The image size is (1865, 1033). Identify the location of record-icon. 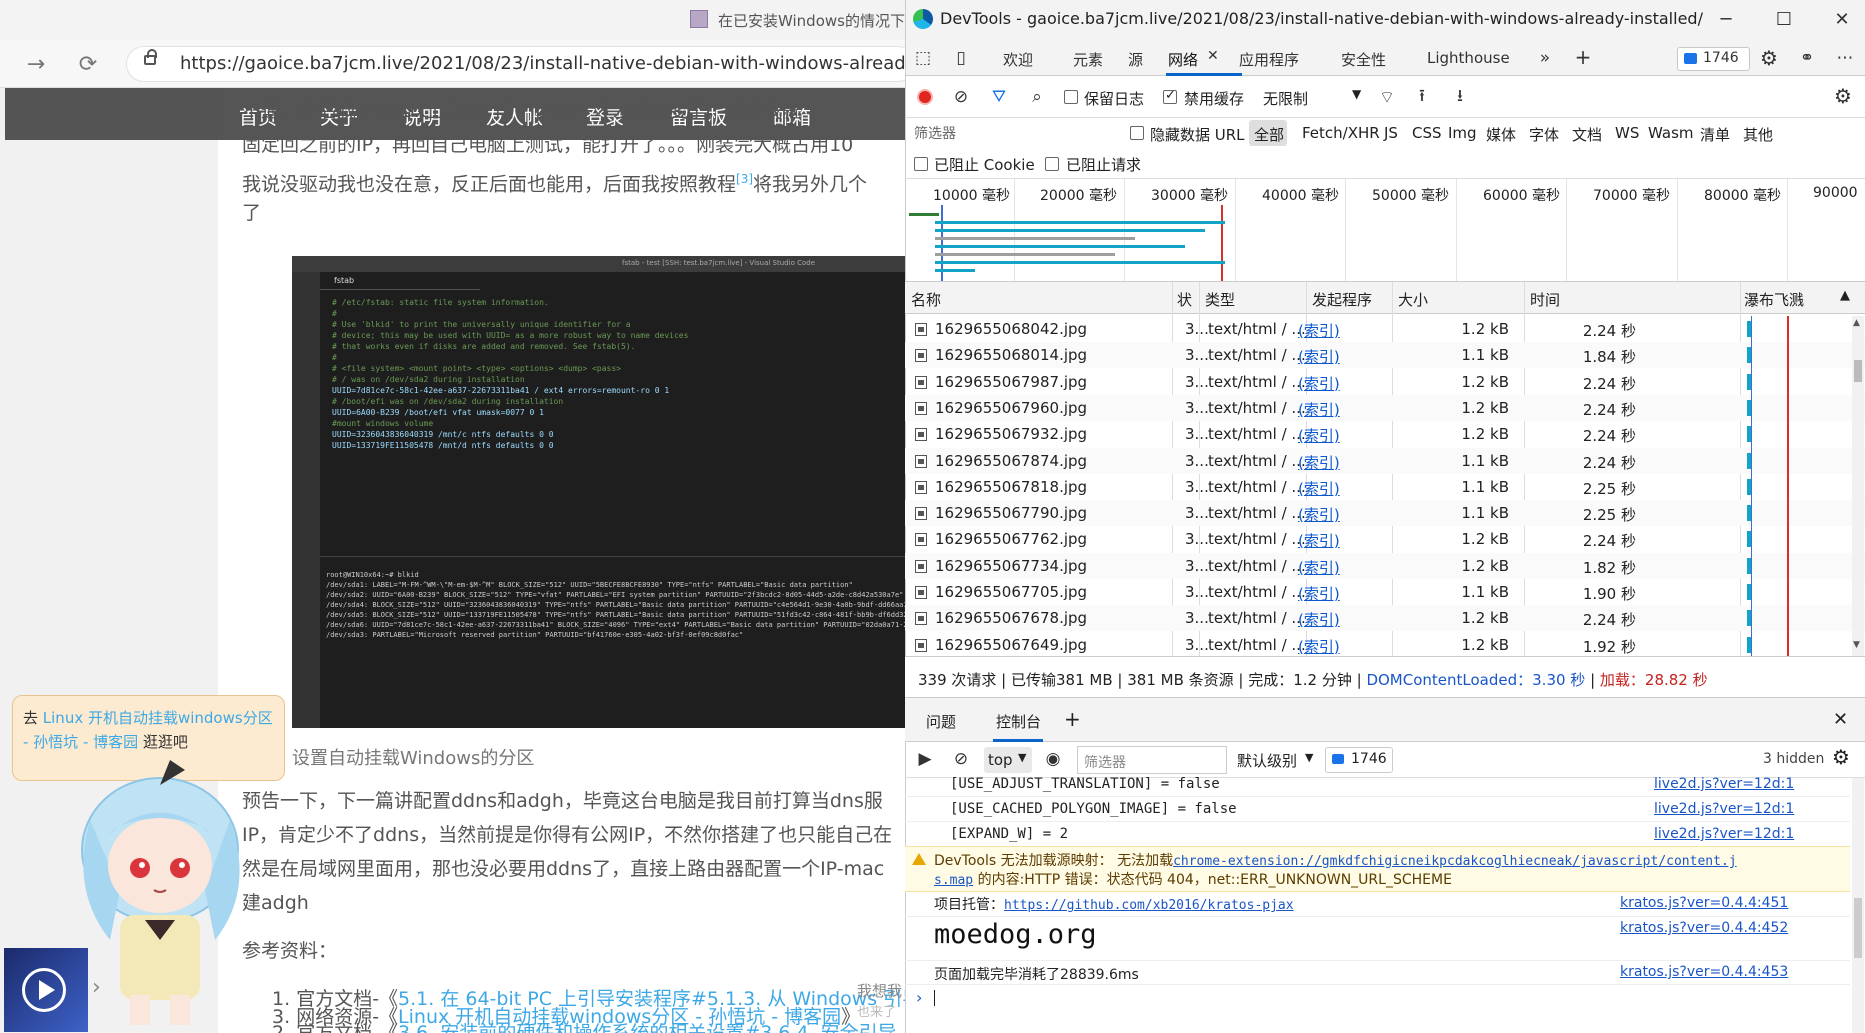
(925, 97).